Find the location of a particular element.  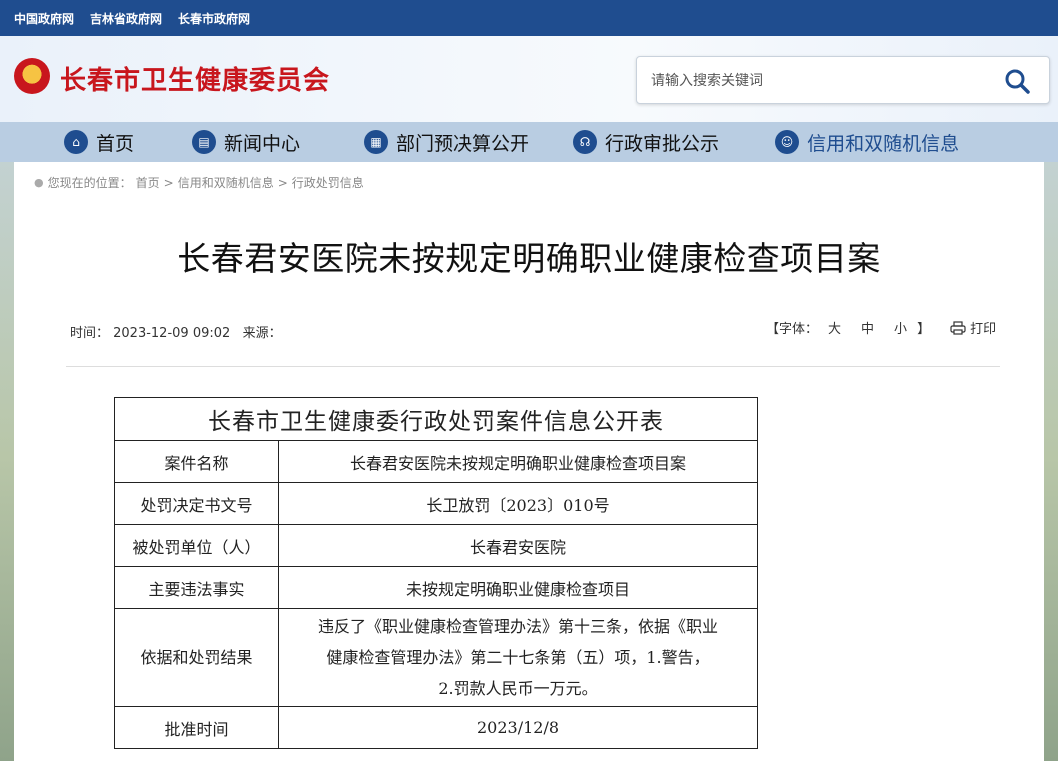

table-row: 处罚决定书文号 长卫放罚〔2023〕010号 is located at coordinates (436, 503).